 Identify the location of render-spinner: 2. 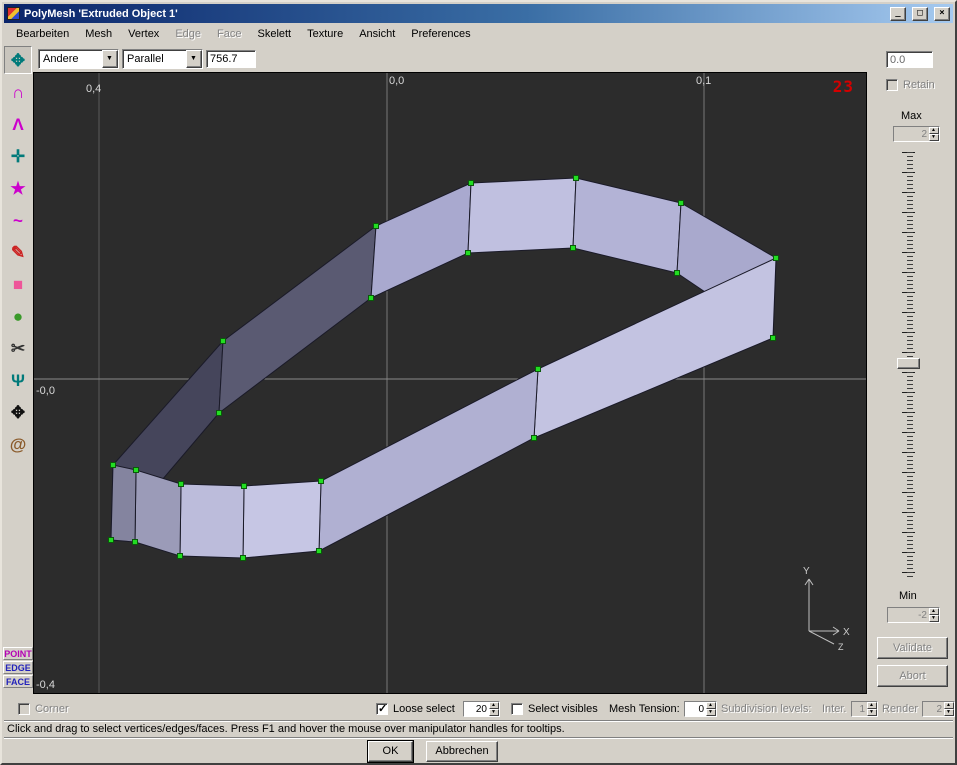
(938, 709).